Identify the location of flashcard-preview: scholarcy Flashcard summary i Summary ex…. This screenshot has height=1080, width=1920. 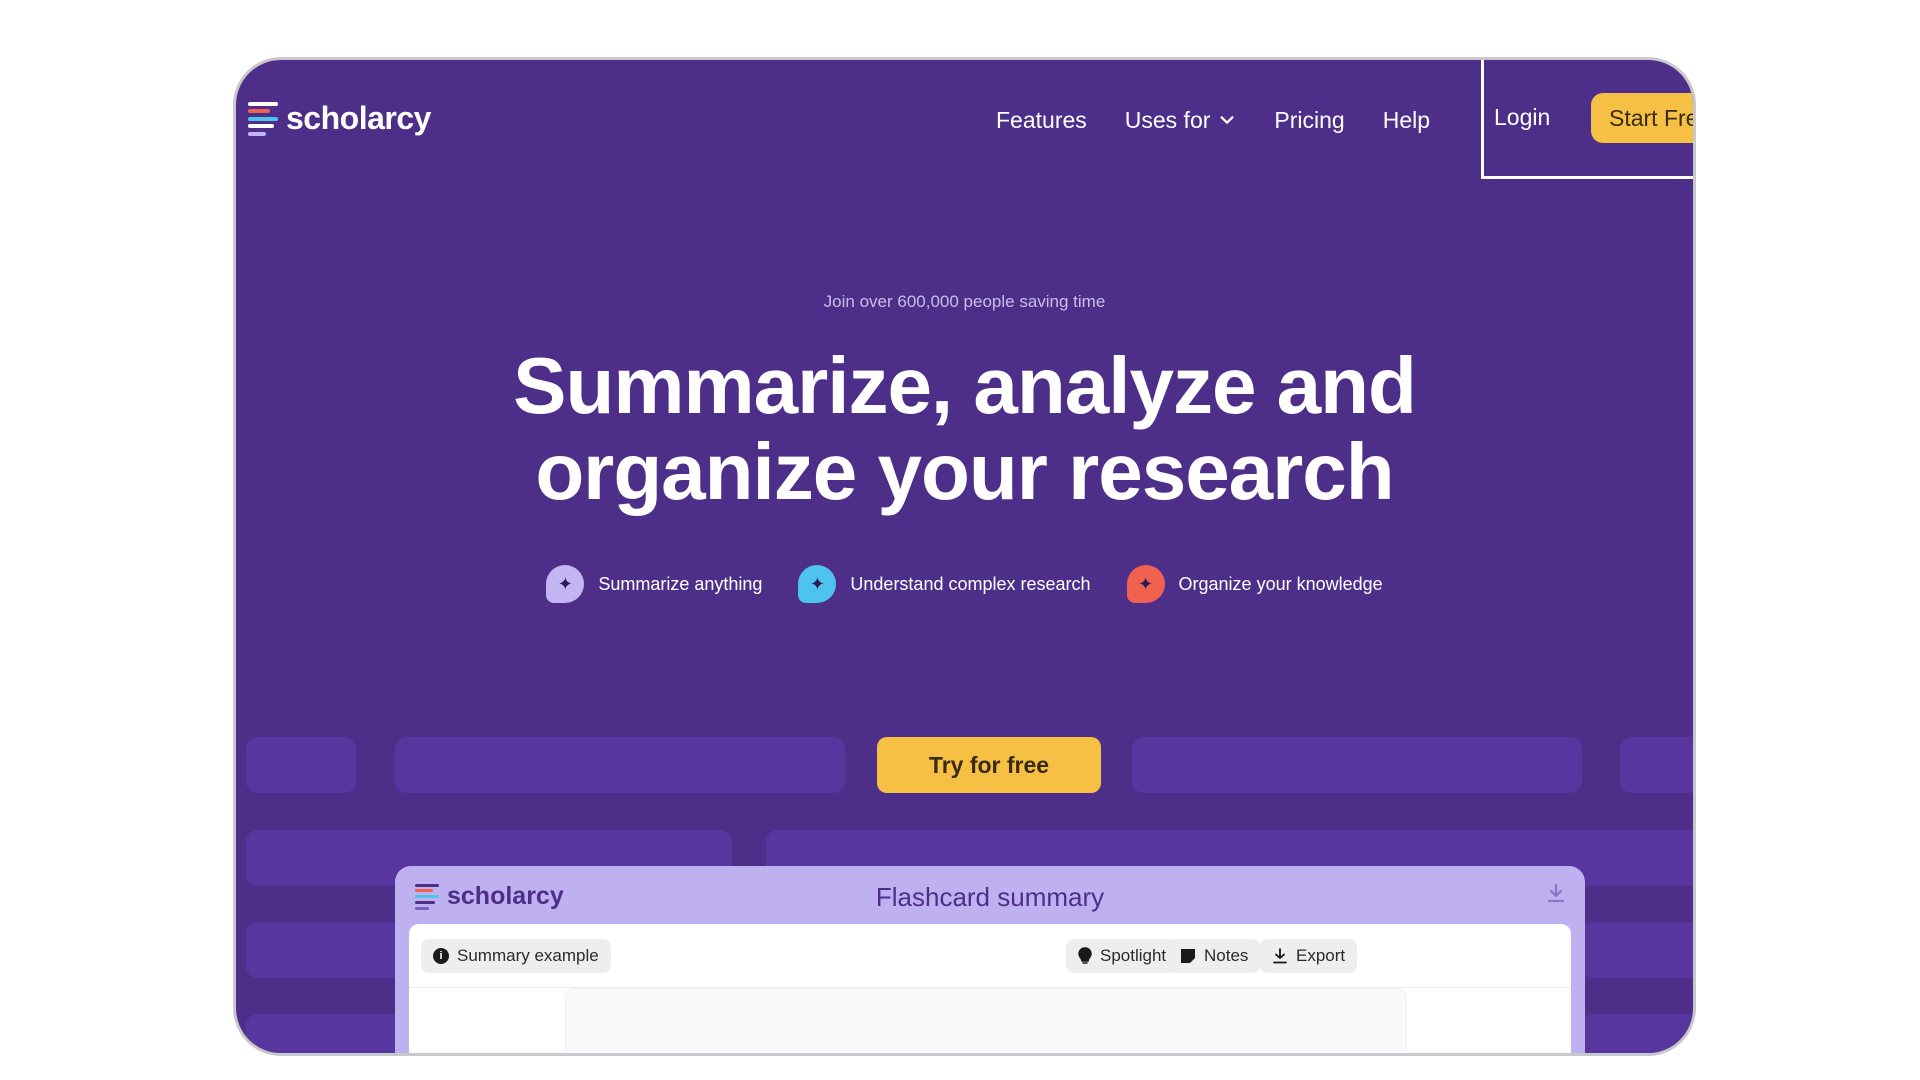
(990, 959).